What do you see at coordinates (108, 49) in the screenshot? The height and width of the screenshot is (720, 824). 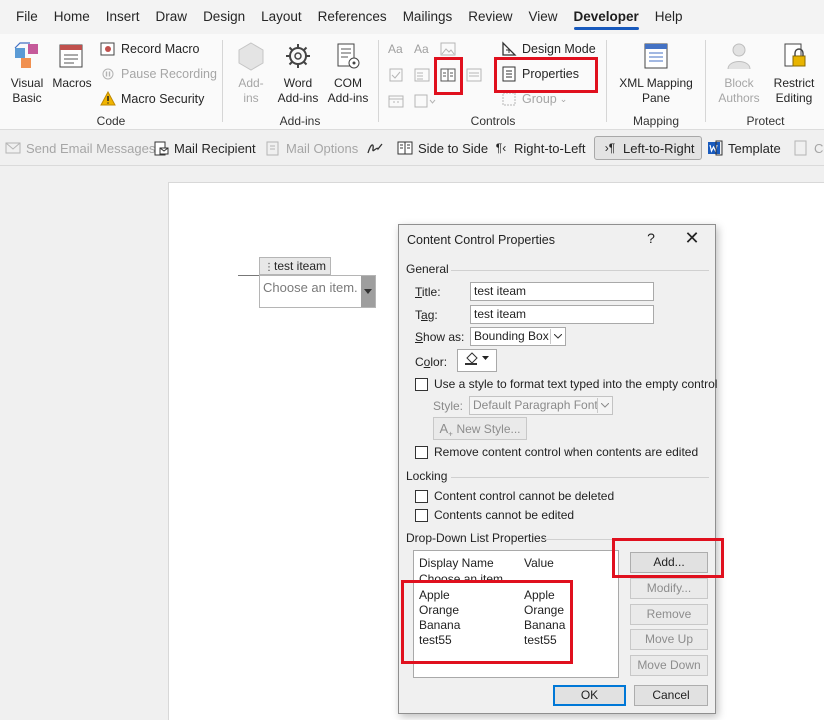 I see `record-macro-icon` at bounding box center [108, 49].